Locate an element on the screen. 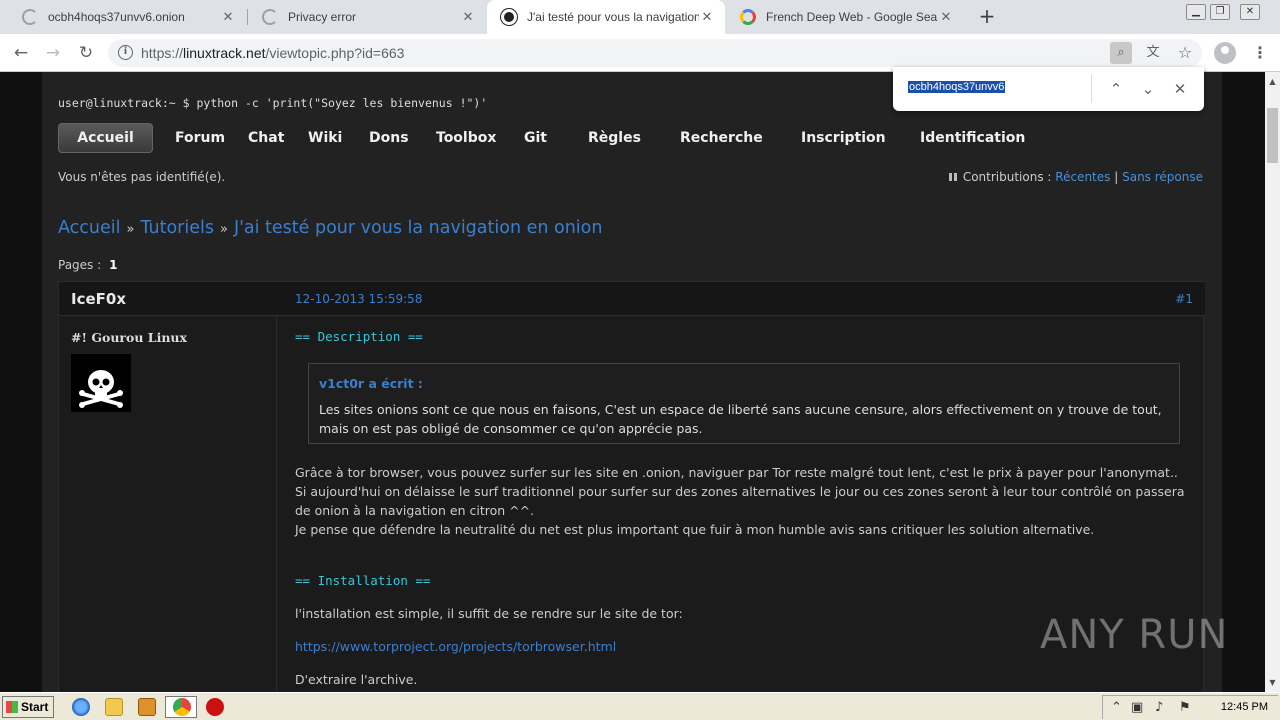 Image resolution: width=1280 pixels, height=720 pixels. vertical-scrollbar: ▲ ▼ is located at coordinates (1272, 382).